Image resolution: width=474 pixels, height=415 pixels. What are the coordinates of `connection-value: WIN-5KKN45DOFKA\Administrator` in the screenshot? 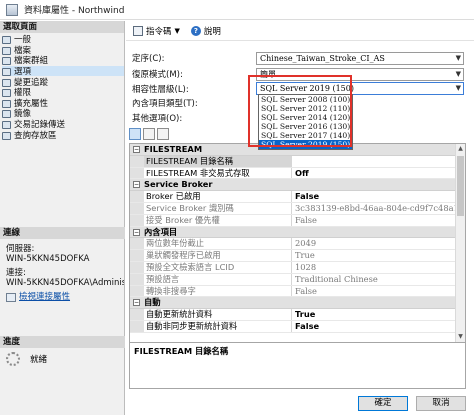 It's located at (65, 283).